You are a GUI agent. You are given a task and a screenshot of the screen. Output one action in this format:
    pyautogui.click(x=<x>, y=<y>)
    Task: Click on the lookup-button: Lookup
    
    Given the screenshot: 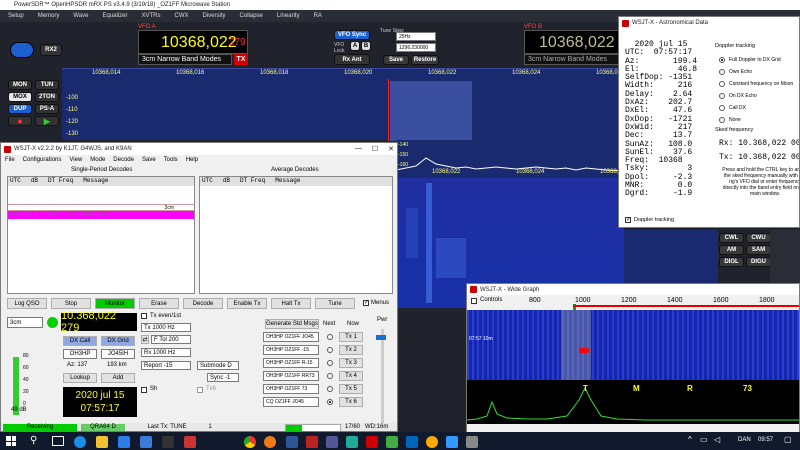 What is the action you would take?
    pyautogui.click(x=80, y=378)
    